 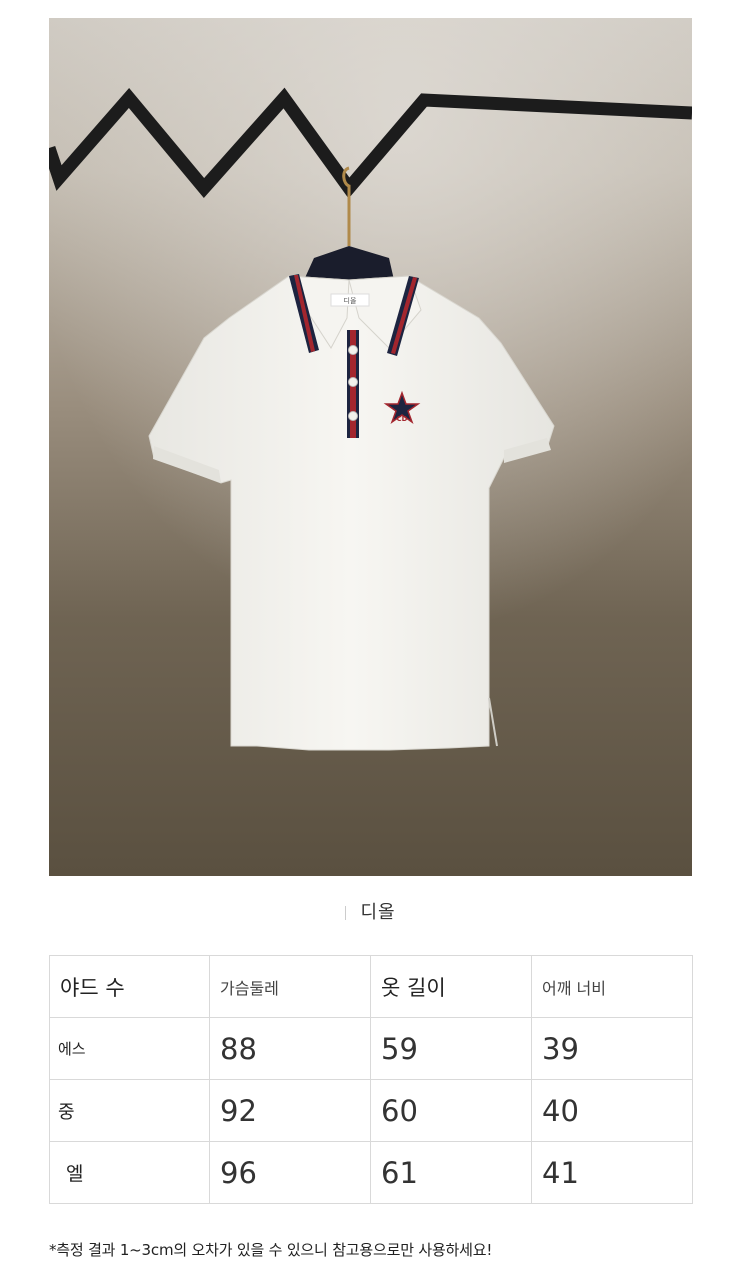 I want to click on table-header-row: 야드 수 가슴둘레 옷 길이 어깨 너비, so click(x=371, y=986).